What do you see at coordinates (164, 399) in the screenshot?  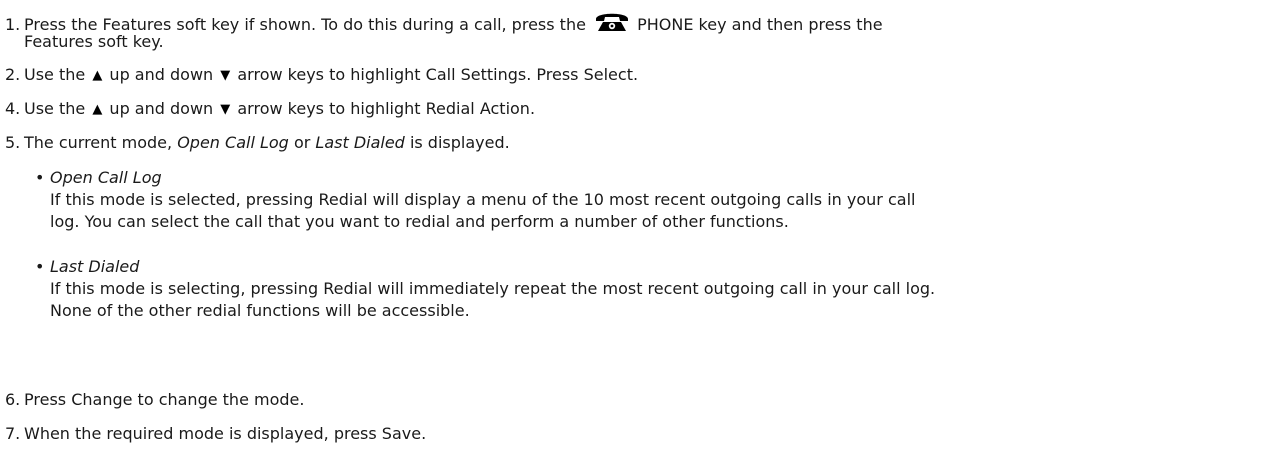 I see `step-6-text: Press Change to change the mode.` at bounding box center [164, 399].